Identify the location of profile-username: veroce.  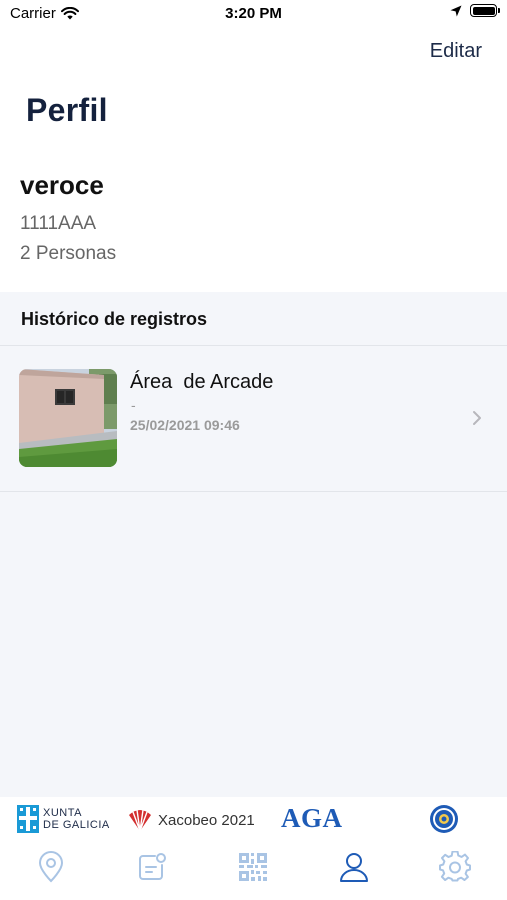
(62, 185).